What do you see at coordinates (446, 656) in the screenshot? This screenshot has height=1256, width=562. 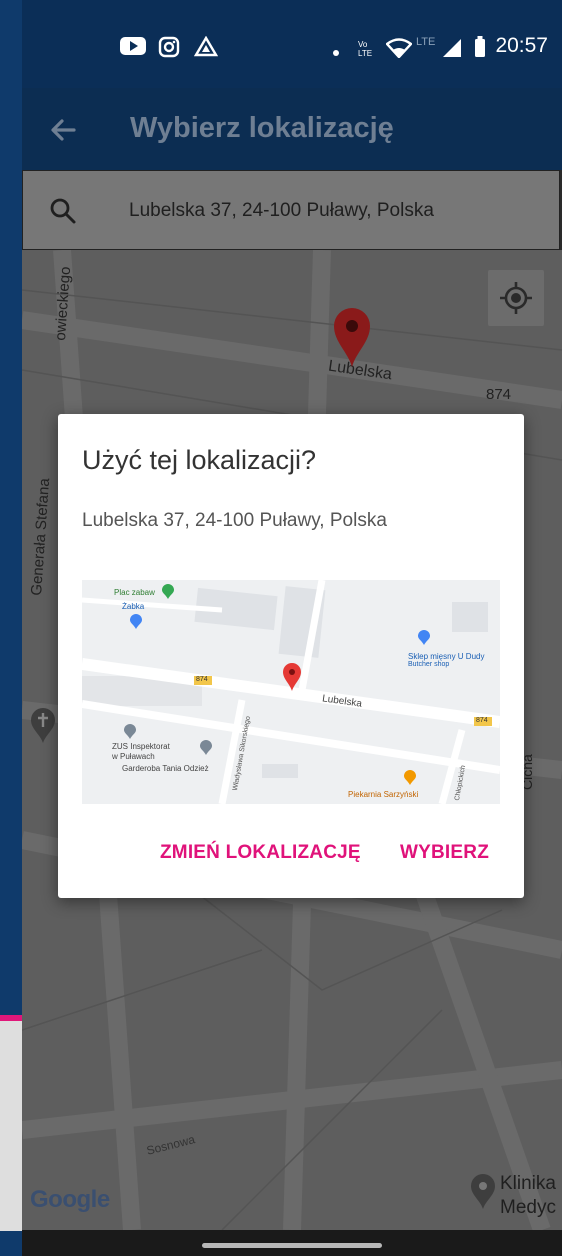 I see `preview-poi-label: Sklep mięsny U Dudy` at bounding box center [446, 656].